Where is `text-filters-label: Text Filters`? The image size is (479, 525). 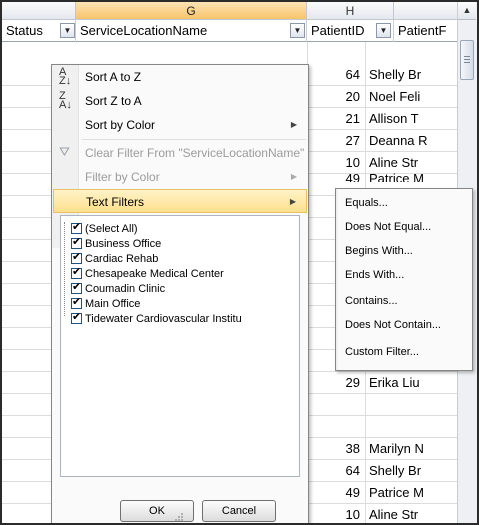
text-filters-label: Text Filters is located at coordinates (115, 202).